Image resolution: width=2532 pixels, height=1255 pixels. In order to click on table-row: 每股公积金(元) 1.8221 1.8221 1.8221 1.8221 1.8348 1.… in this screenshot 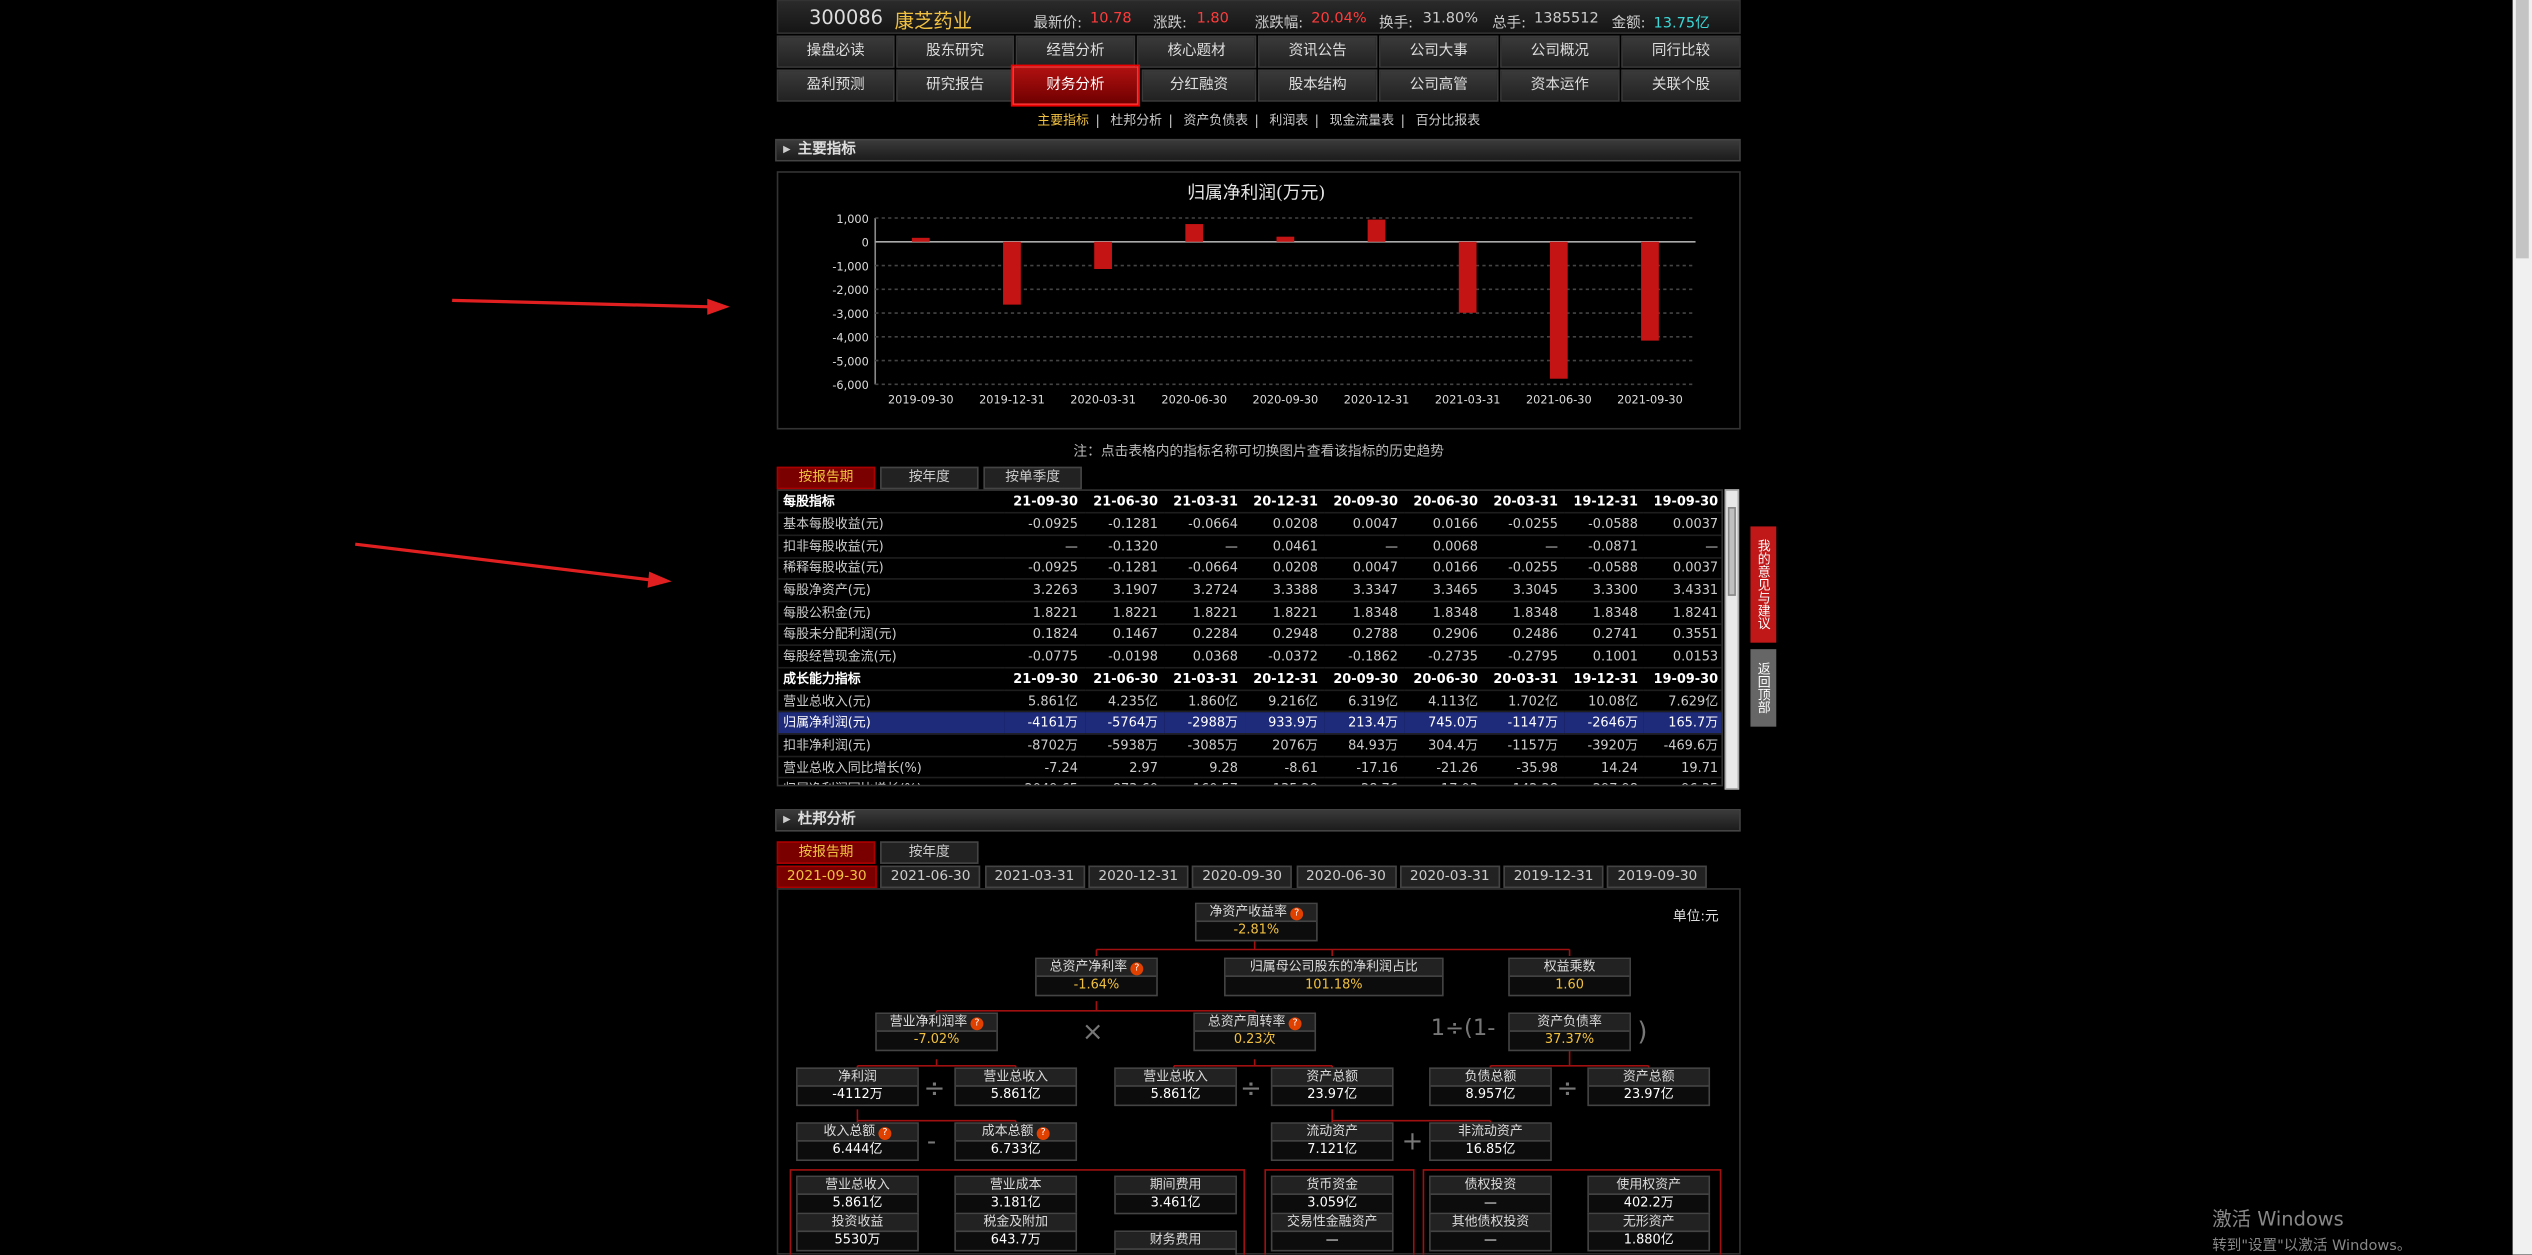, I will do `click(1250, 613)`.